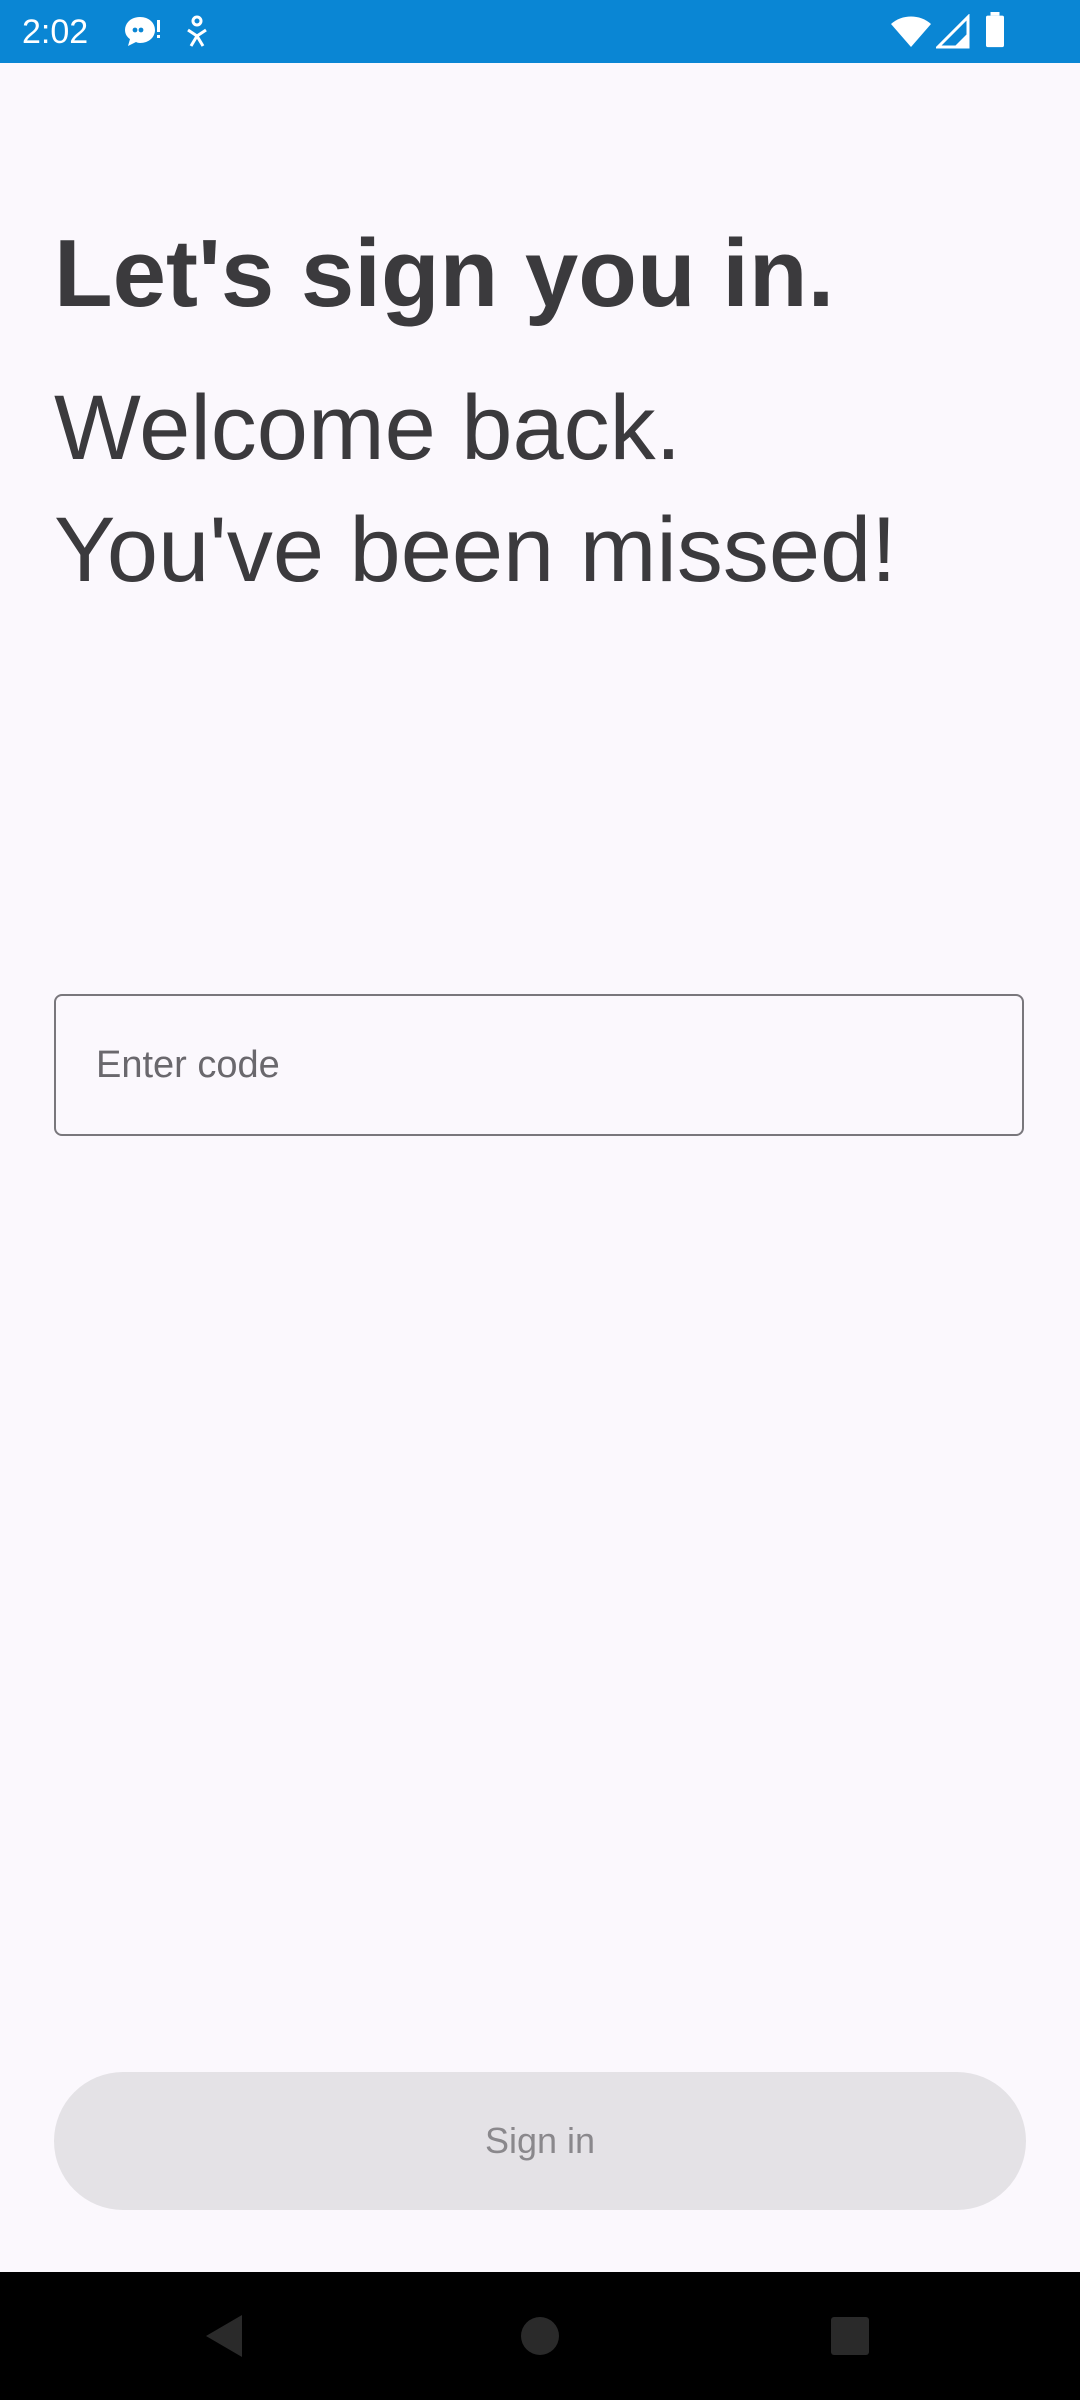  Describe the element at coordinates (226, 2336) in the screenshot. I see `back-icon` at that location.